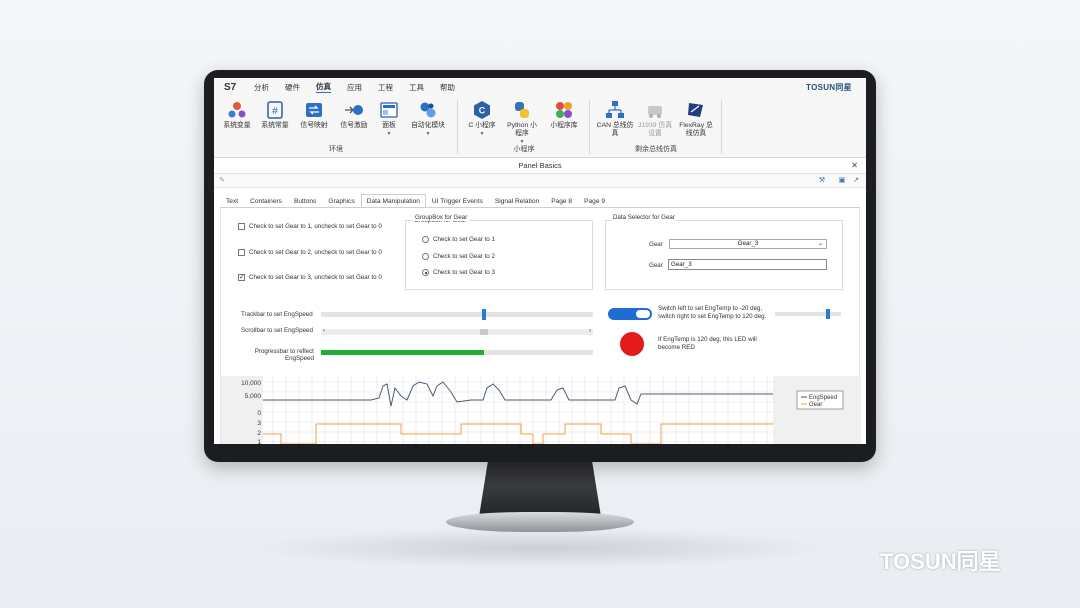 The image size is (1080, 608). Describe the element at coordinates (222, 181) in the screenshot. I see `edit-icon: ✎` at that location.